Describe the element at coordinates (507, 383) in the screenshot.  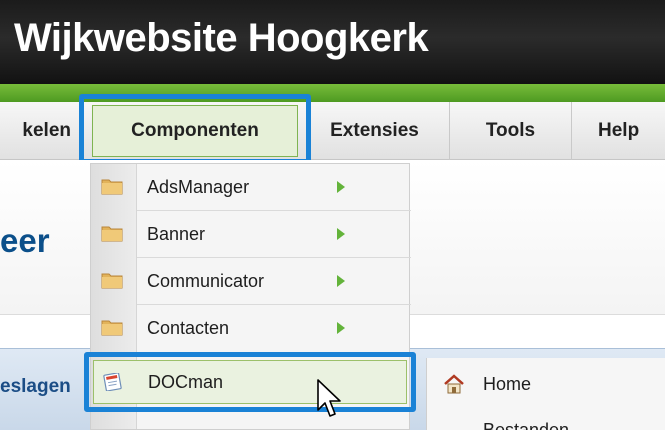
I see `submenu-item-label: Home` at that location.